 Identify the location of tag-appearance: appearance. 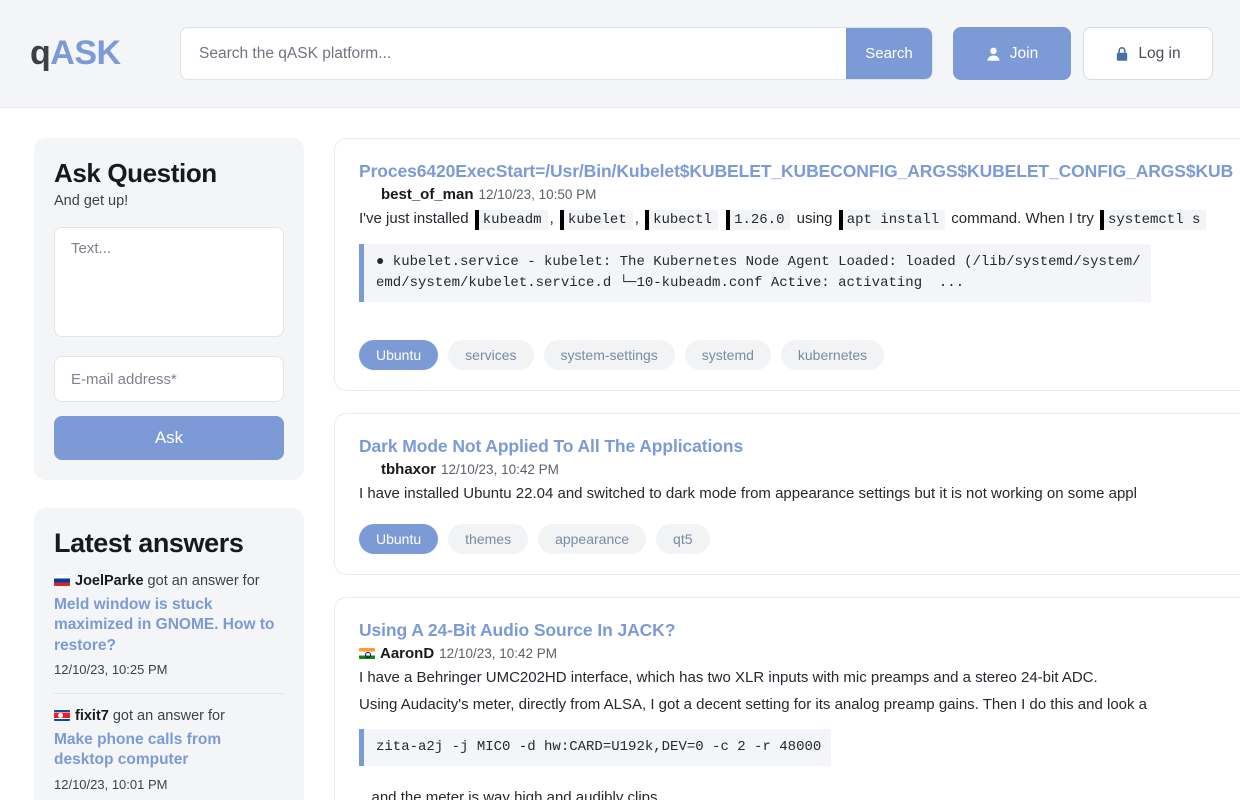
(592, 539).